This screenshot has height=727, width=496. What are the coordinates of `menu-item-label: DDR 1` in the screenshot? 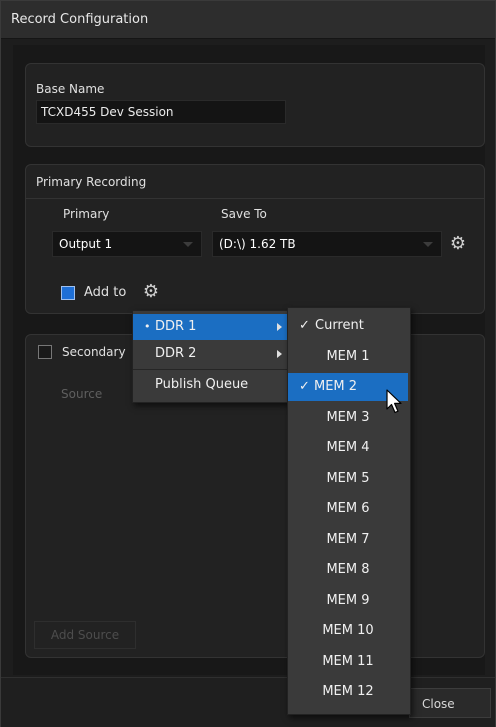 It's located at (176, 326).